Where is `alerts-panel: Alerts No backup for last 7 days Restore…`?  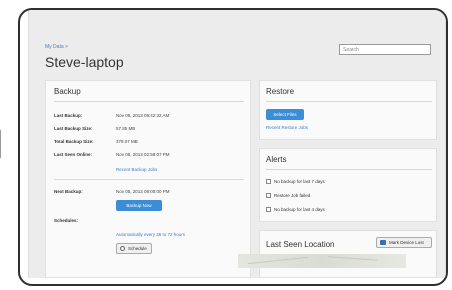
alerts-panel: Alerts No backup for last 7 days Restore… is located at coordinates (348, 185).